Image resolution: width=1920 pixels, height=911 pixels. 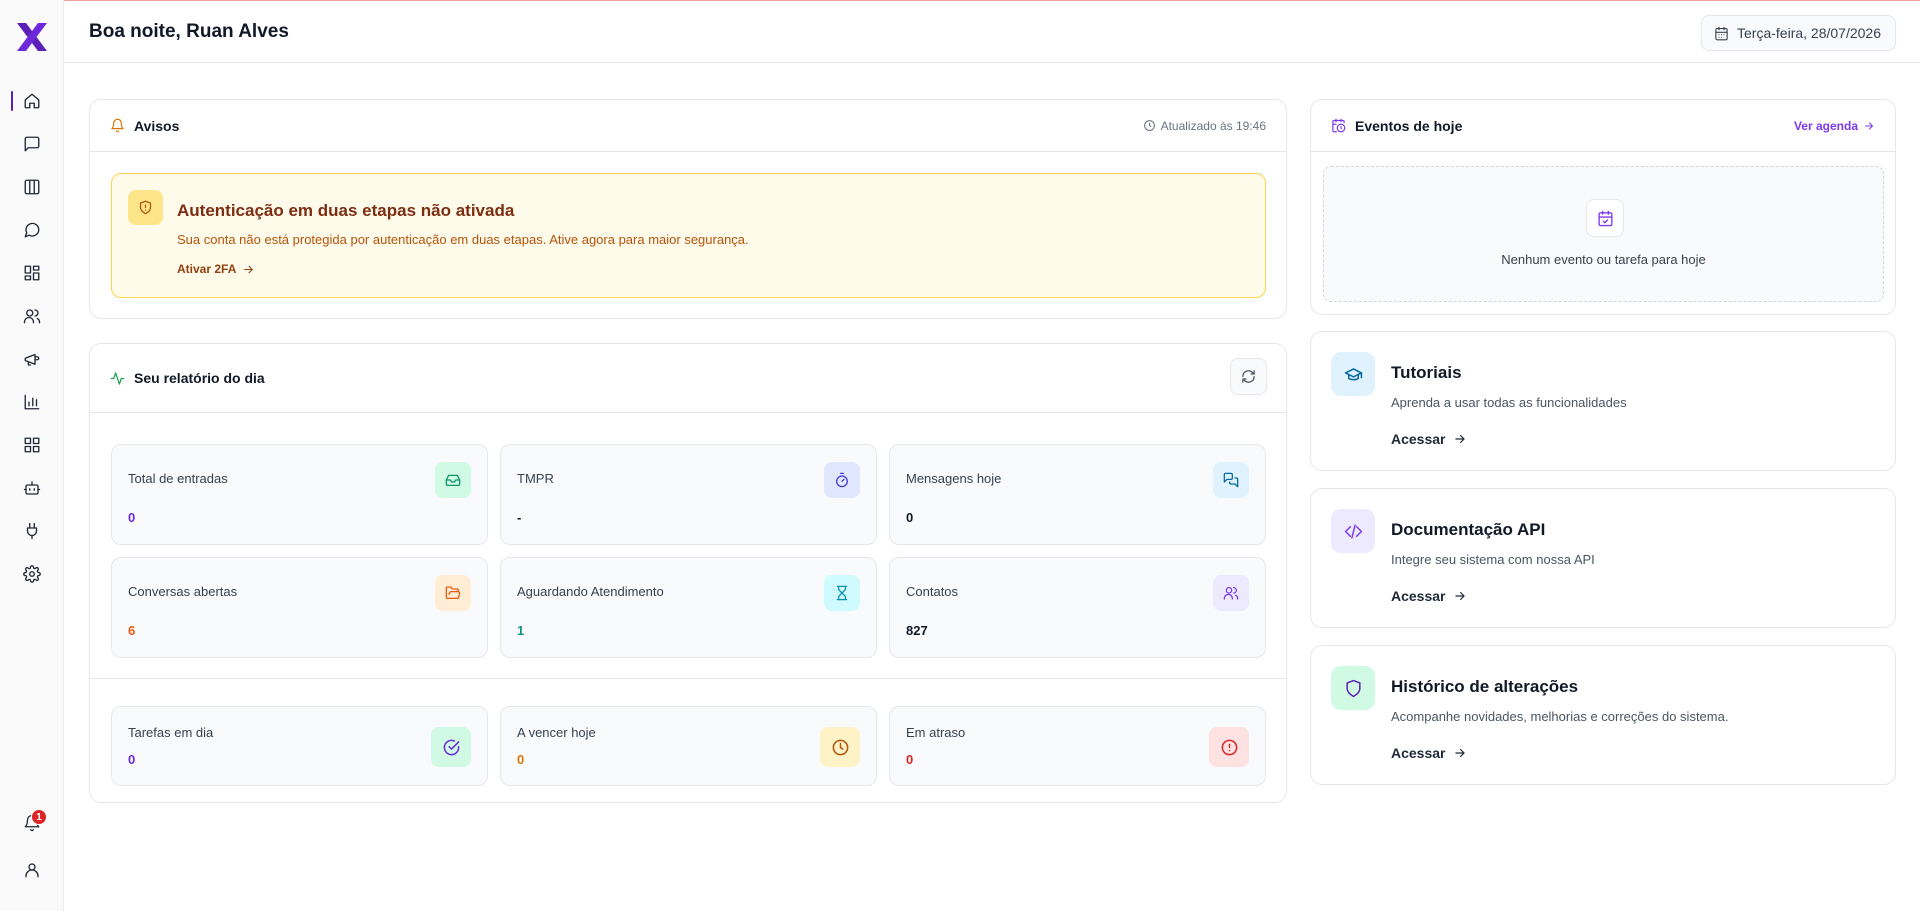 What do you see at coordinates (1077, 494) in the screenshot?
I see `stat-messages-today: Mensagens hoje 0` at bounding box center [1077, 494].